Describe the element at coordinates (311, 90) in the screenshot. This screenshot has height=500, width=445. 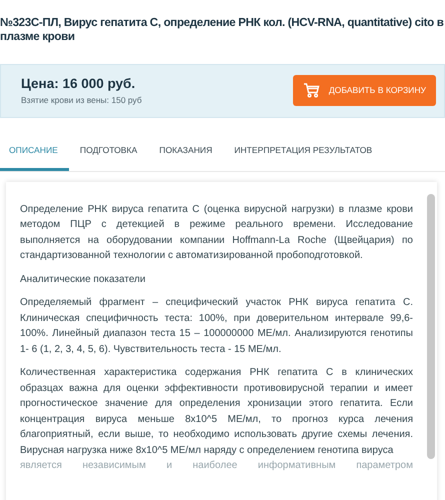
I see `cart-icon` at that location.